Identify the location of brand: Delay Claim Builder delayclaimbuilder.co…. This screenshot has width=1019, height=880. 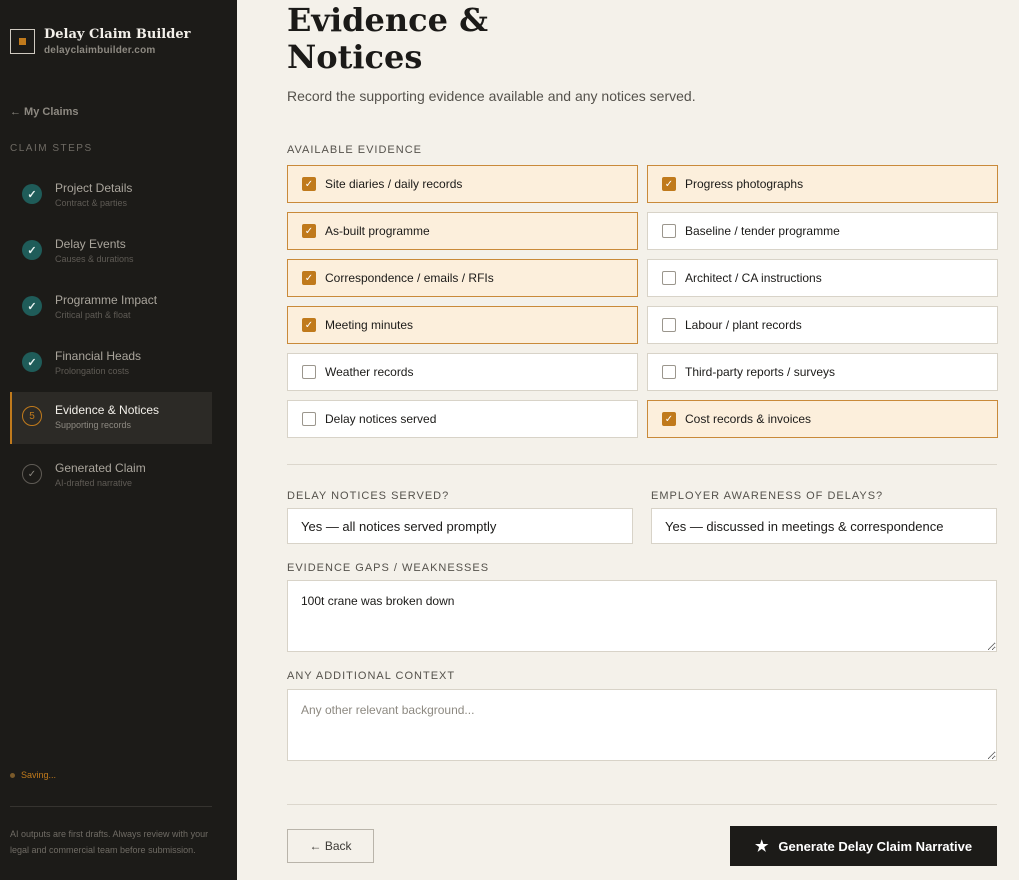
(100, 42).